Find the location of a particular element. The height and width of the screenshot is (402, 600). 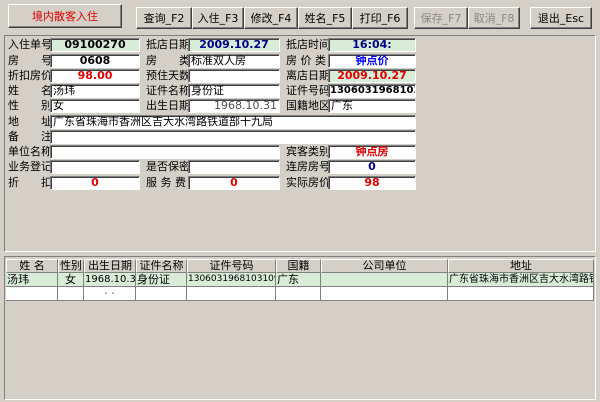

column-header-company: 公司单位 is located at coordinates (384, 266).